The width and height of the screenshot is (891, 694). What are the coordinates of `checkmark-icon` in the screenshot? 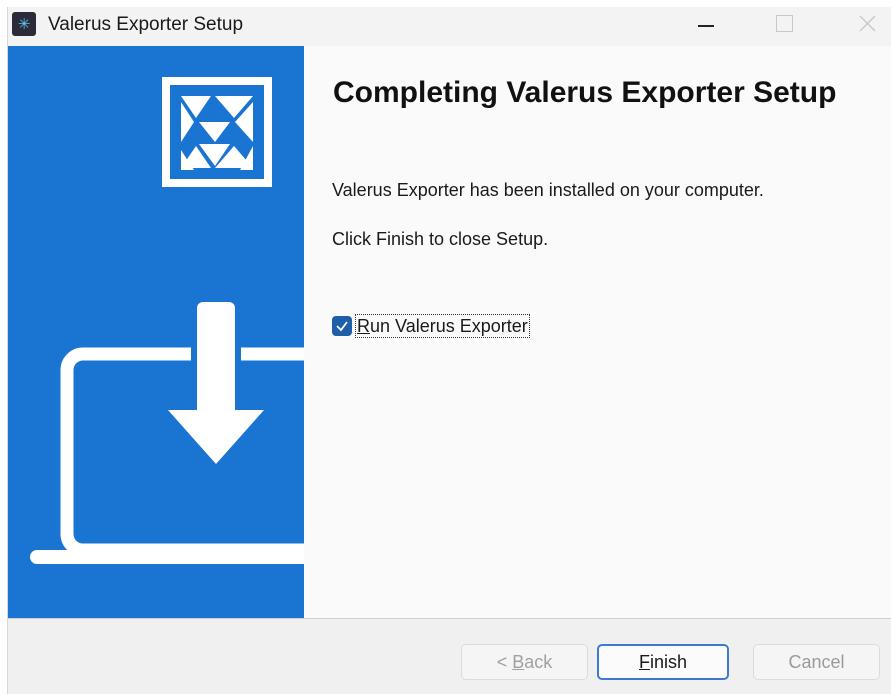 It's located at (342, 326).